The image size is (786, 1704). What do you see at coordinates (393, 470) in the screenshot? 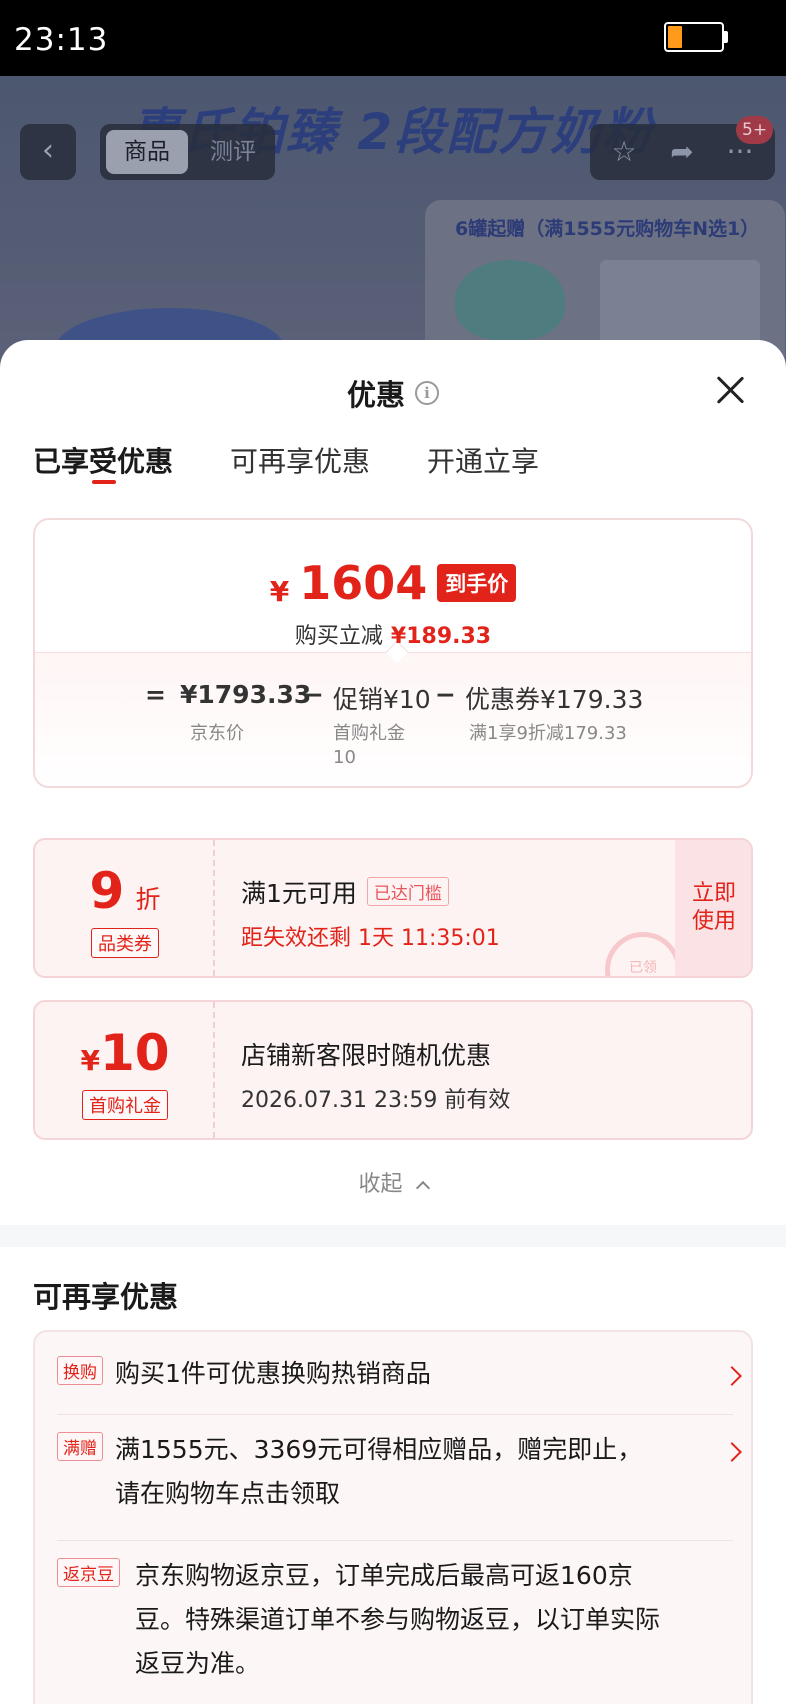
I see `discount-tabs: 已享受优惠 可再享优惠 开通立享` at bounding box center [393, 470].